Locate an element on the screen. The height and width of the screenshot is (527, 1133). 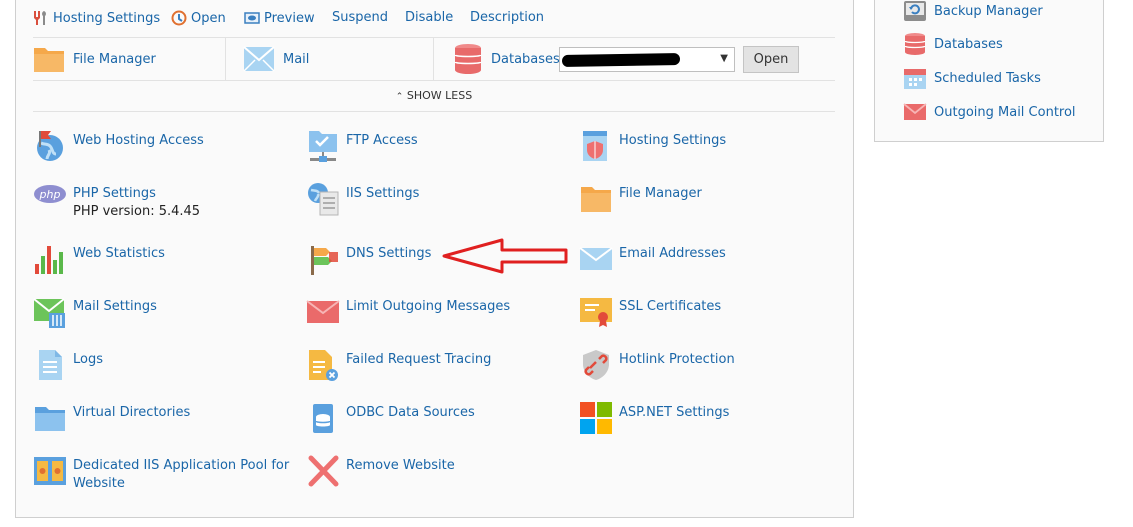
tool-email-addresses: Email Addresses is located at coordinates (652, 259).